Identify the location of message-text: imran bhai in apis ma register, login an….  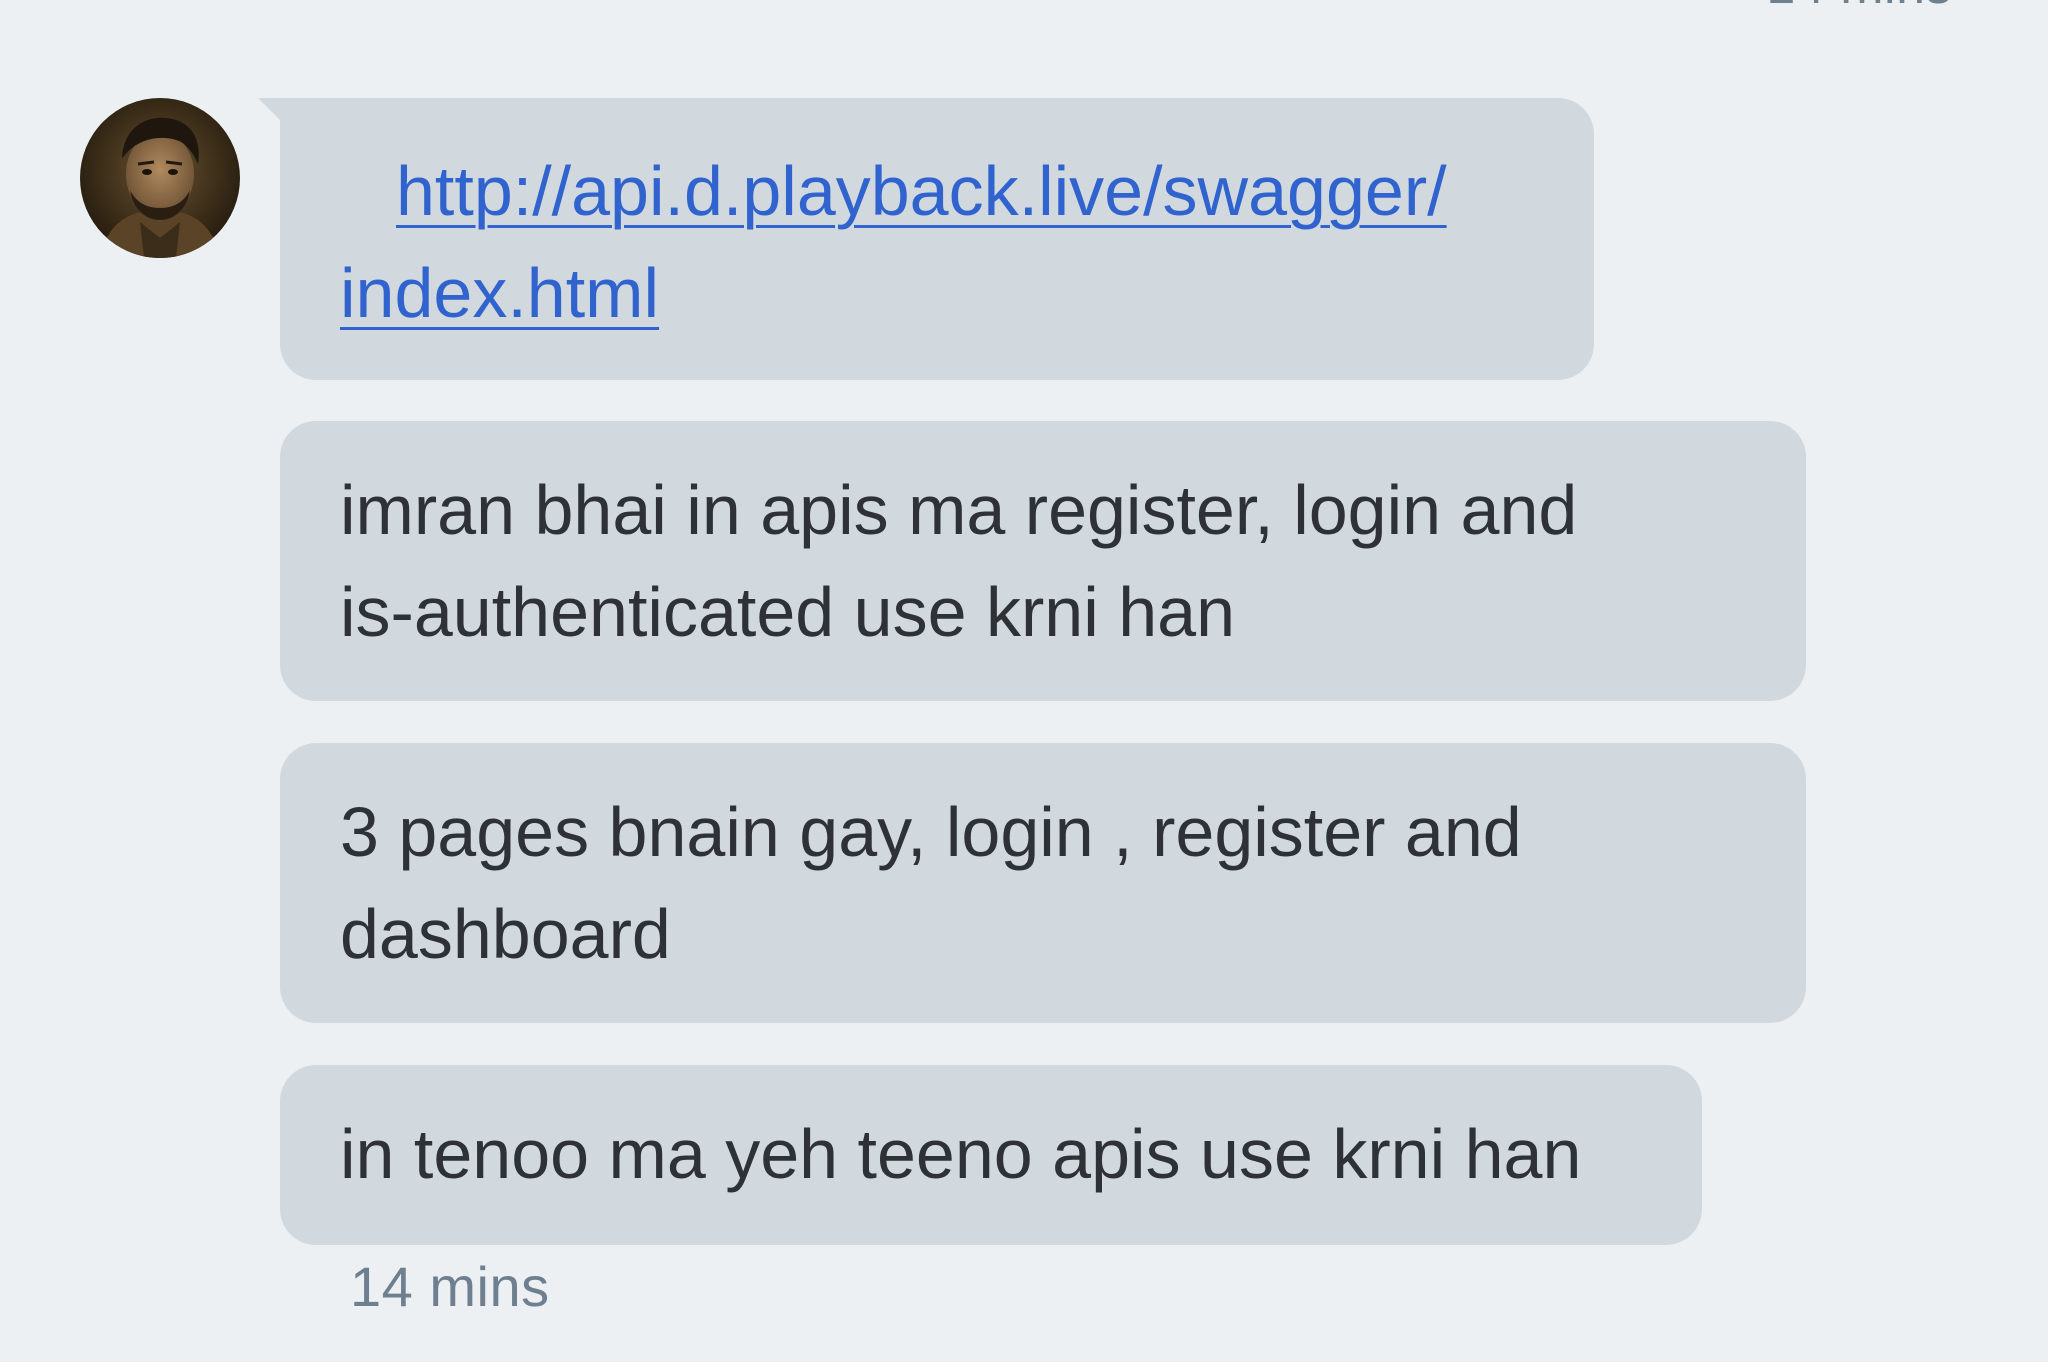
(959, 510).